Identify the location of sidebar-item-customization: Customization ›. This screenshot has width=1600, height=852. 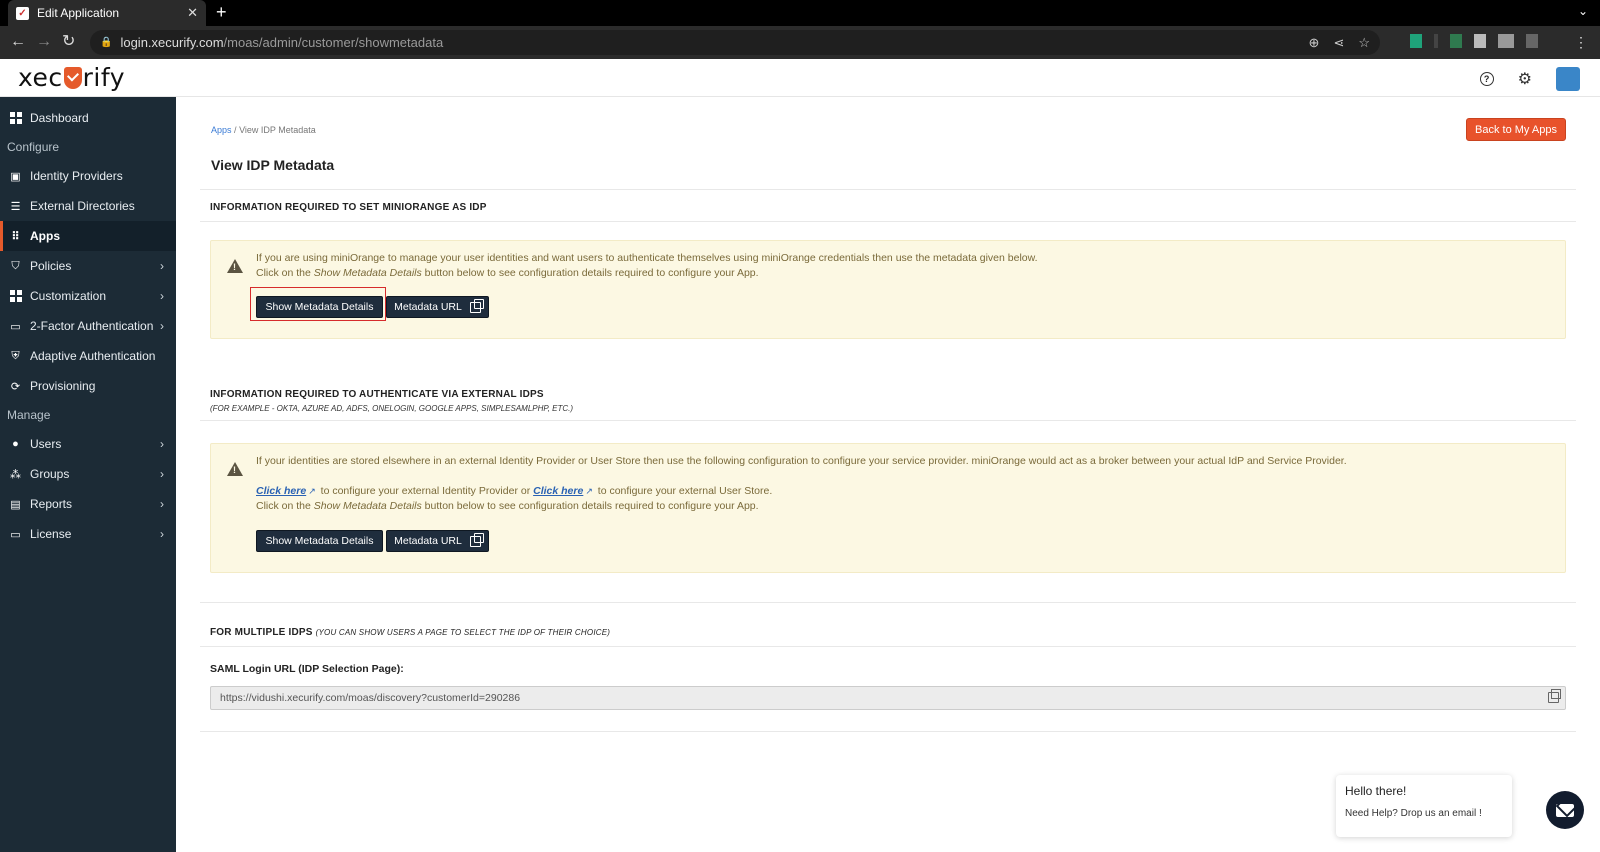
(88, 296).